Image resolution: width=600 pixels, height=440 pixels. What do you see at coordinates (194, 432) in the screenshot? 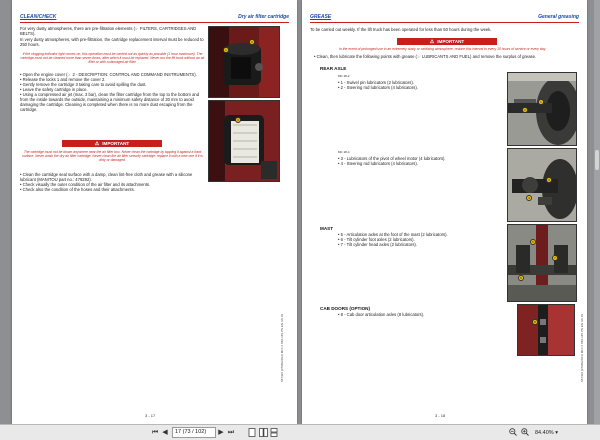
I see `page-number-input: 17 (73 / 102)` at bounding box center [194, 432].